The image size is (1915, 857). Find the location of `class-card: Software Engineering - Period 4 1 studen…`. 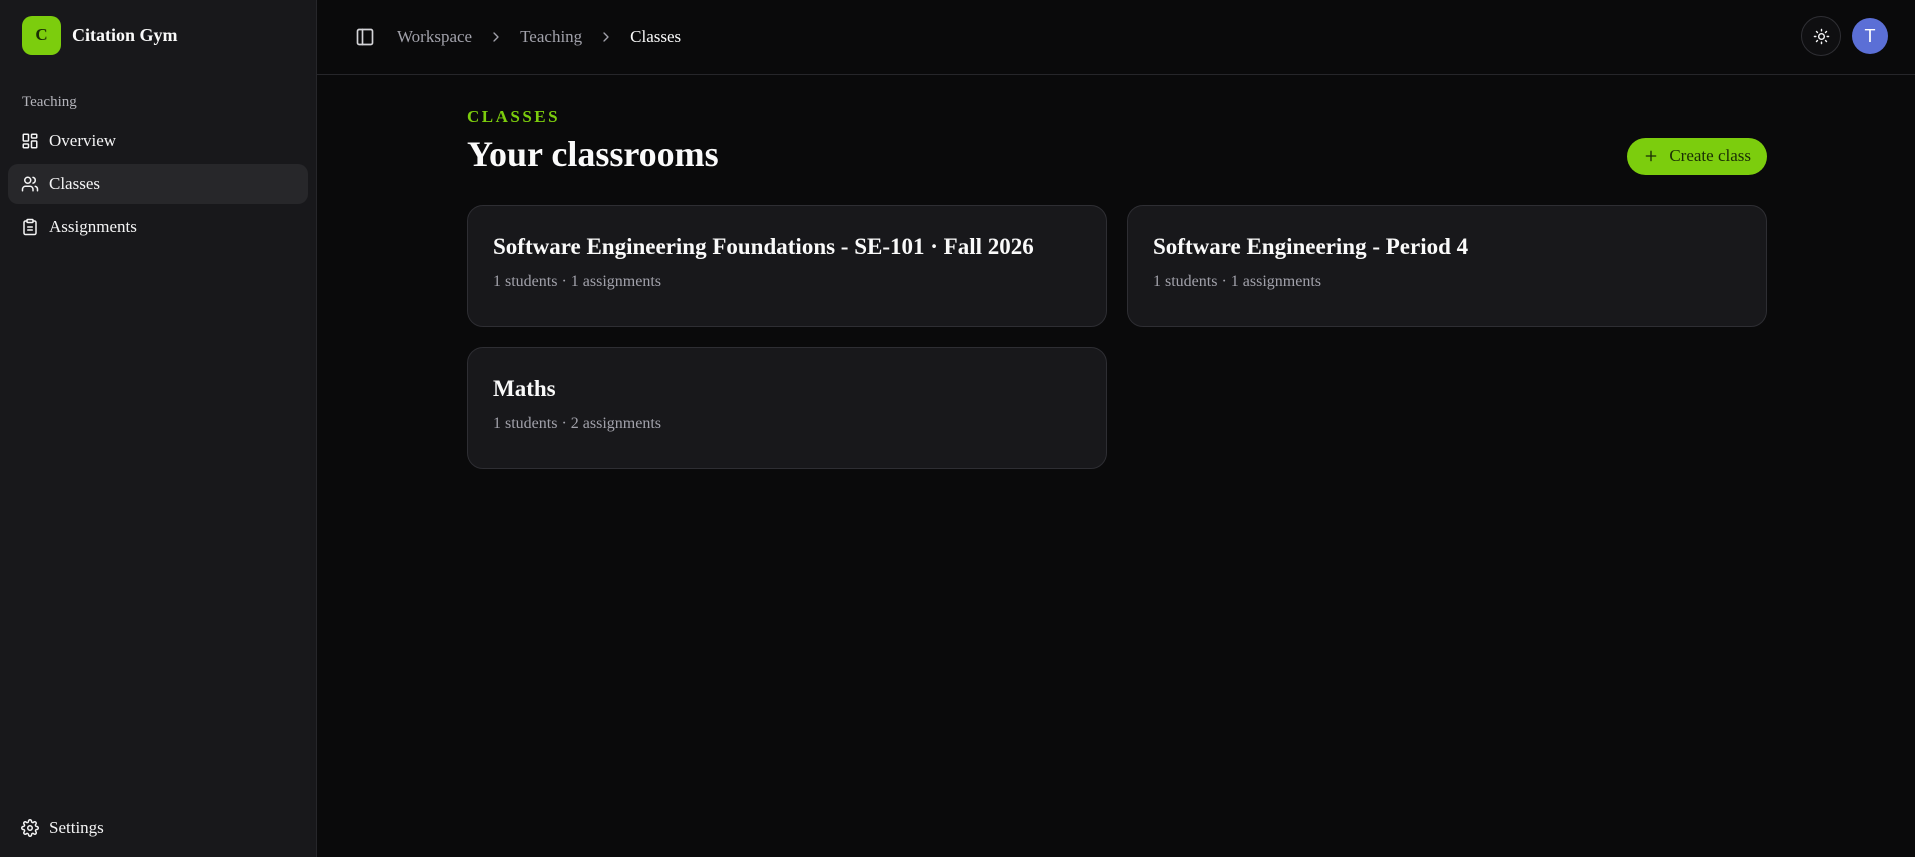

class-card: Software Engineering - Period 4 1 studen… is located at coordinates (1447, 266).